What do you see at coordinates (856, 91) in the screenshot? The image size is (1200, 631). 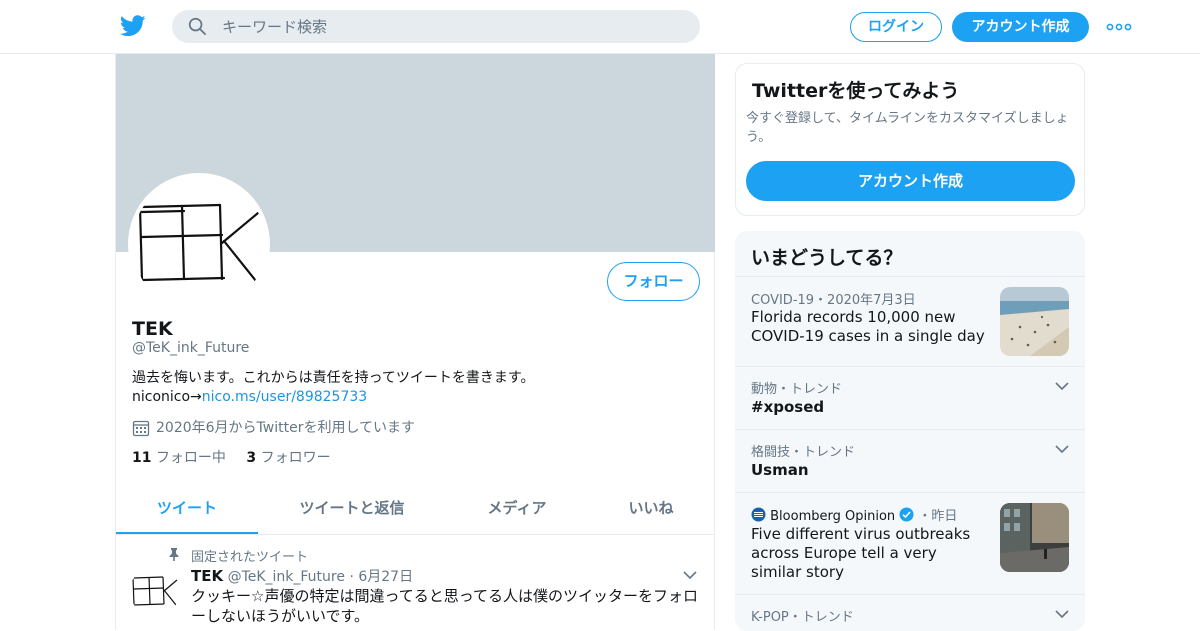 I see `signup-card-title: Twitterを使ってみよう` at bounding box center [856, 91].